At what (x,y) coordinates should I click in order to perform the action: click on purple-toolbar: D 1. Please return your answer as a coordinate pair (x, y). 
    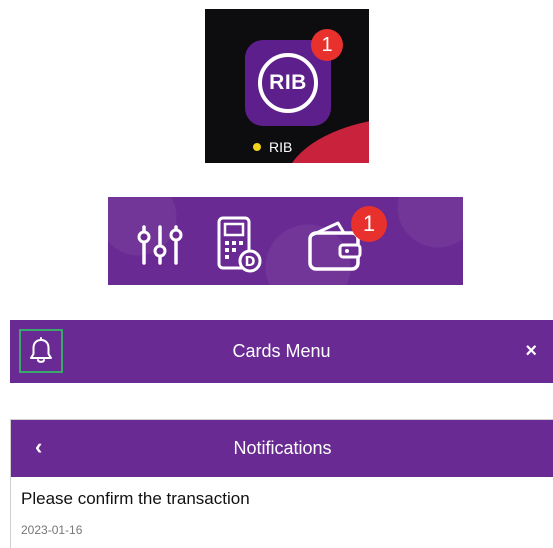
    Looking at the image, I should click on (285, 241).